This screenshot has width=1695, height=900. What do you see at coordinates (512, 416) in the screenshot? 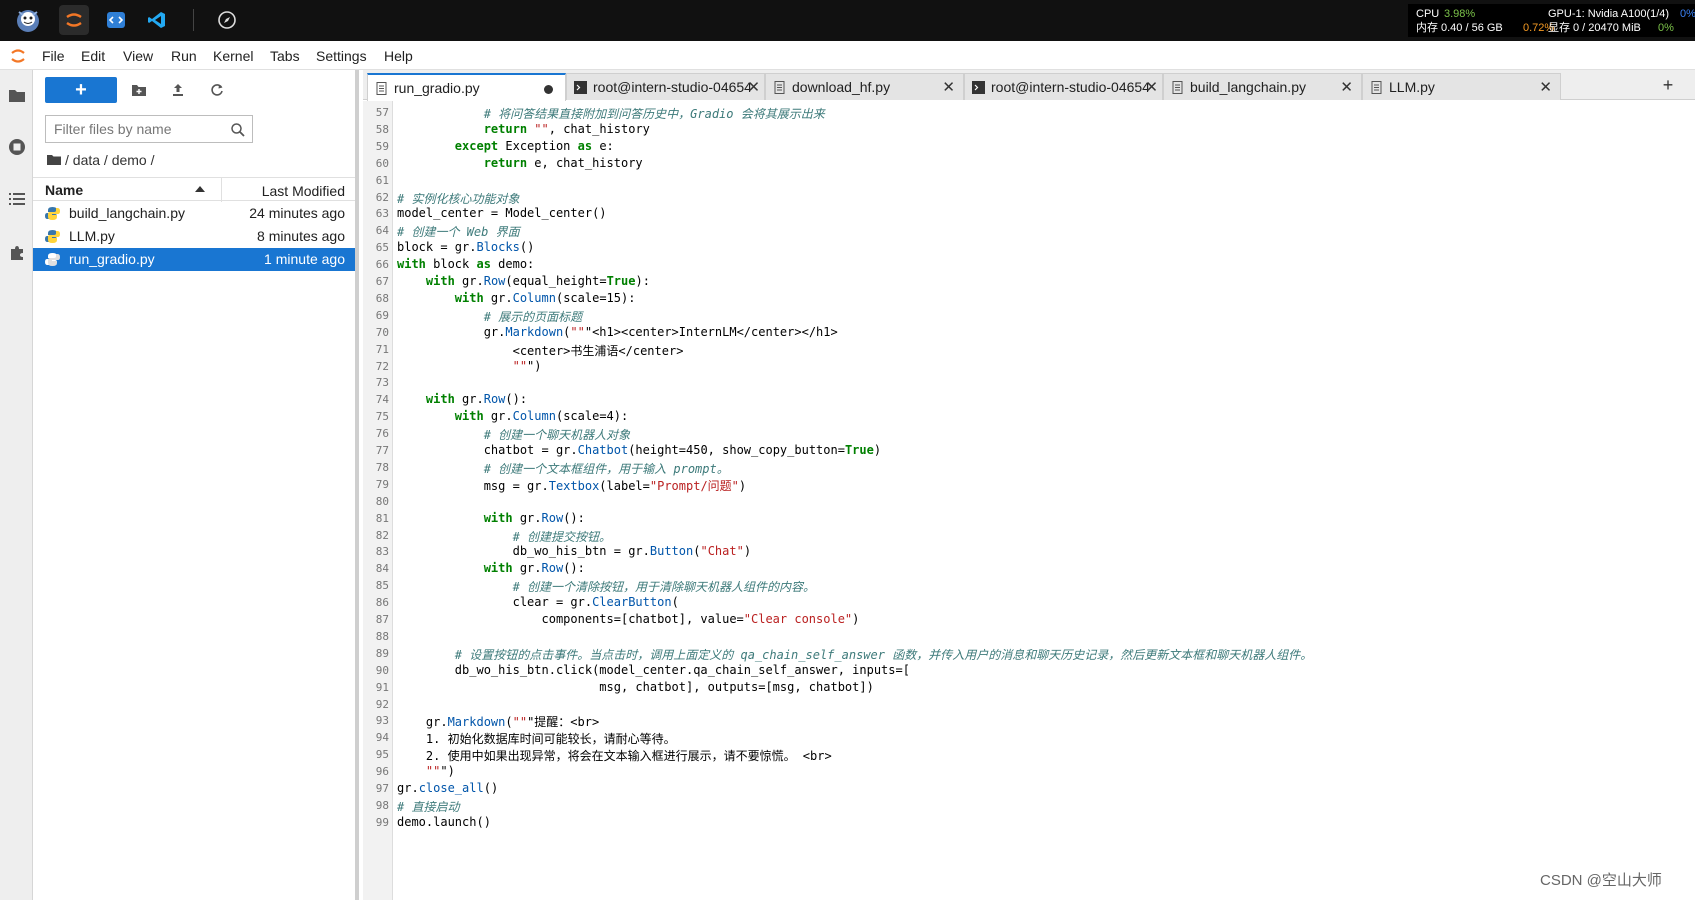
I see `code-line: with gr.Column(scale=4):` at bounding box center [512, 416].